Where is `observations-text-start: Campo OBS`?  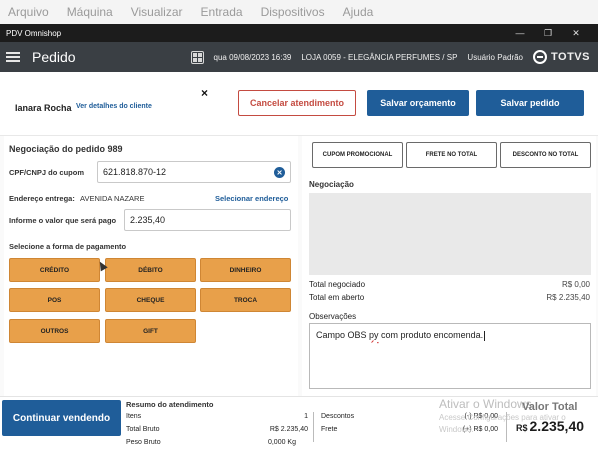 observations-text-start: Campo OBS is located at coordinates (343, 335).